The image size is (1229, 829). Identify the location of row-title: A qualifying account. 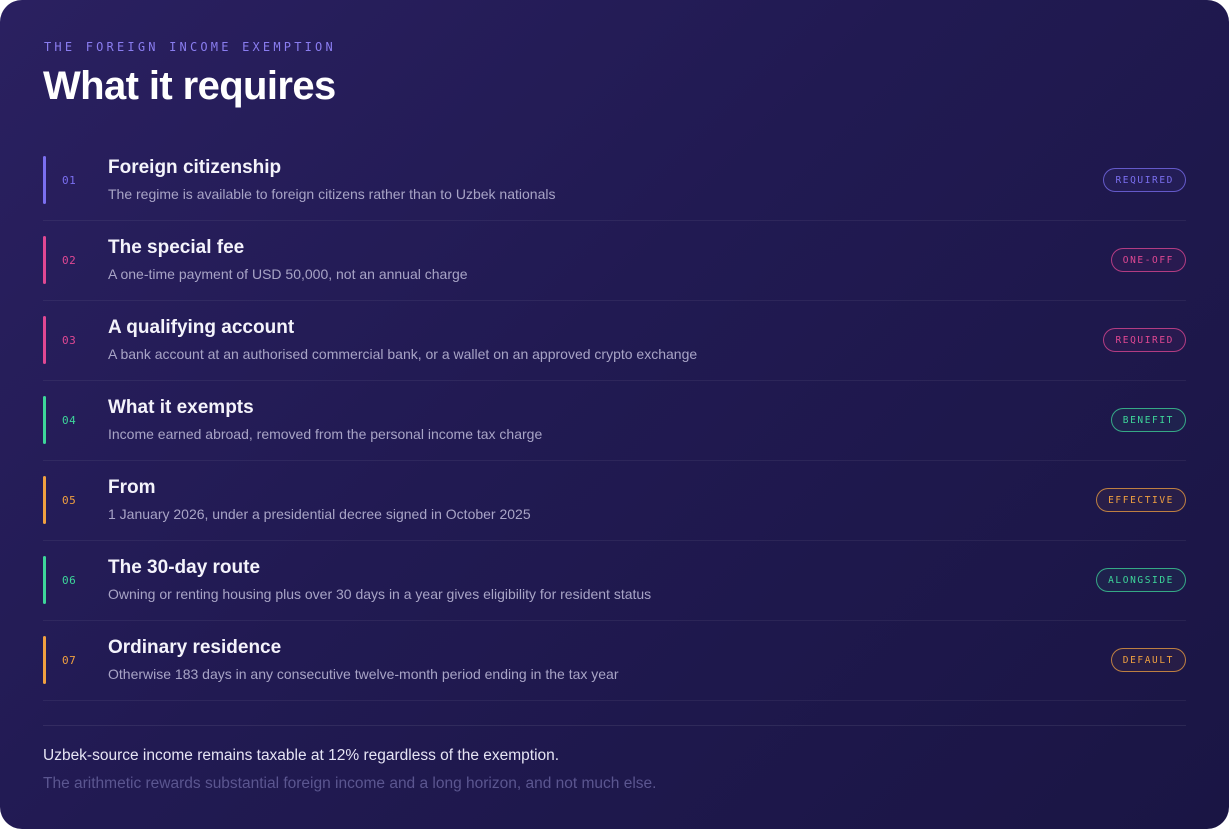
(201, 327).